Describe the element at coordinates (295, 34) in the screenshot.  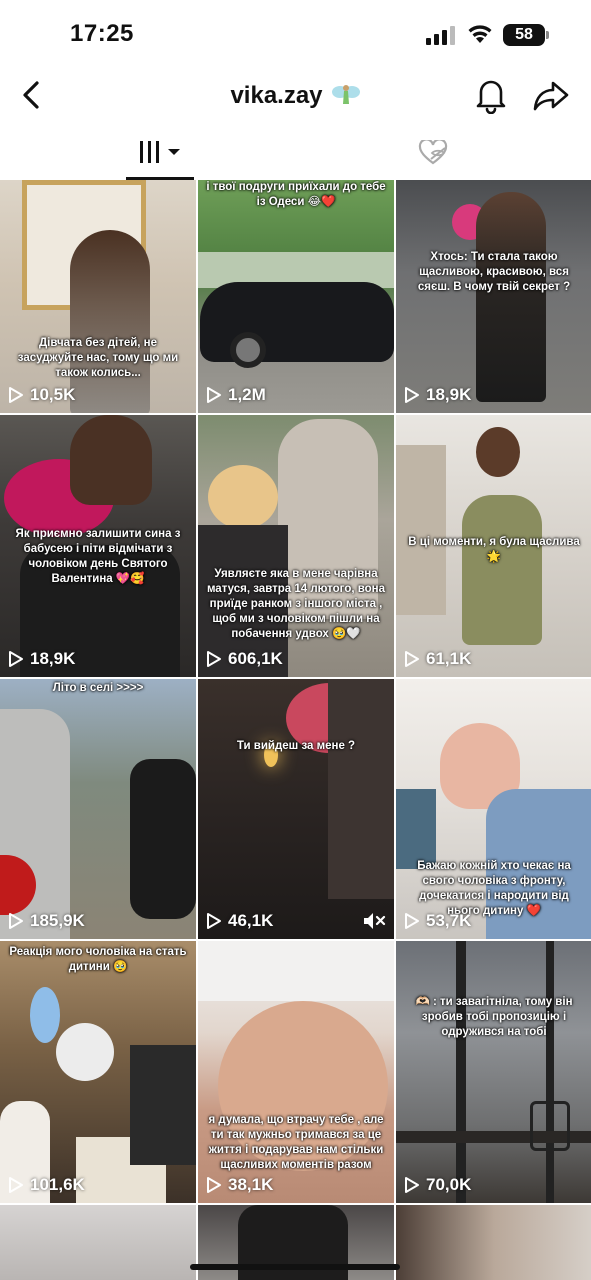
I see `status-bar: 17:25 58` at that location.